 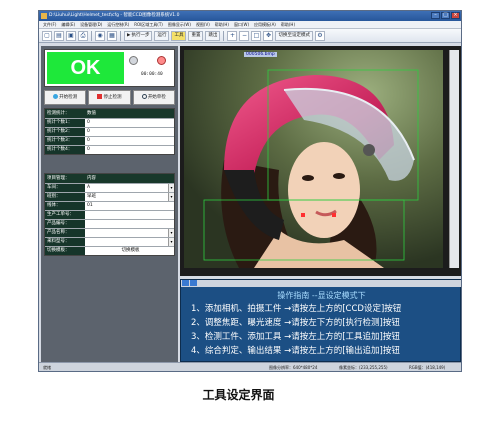 I want to click on run-button: 运行, so click(x=162, y=35).